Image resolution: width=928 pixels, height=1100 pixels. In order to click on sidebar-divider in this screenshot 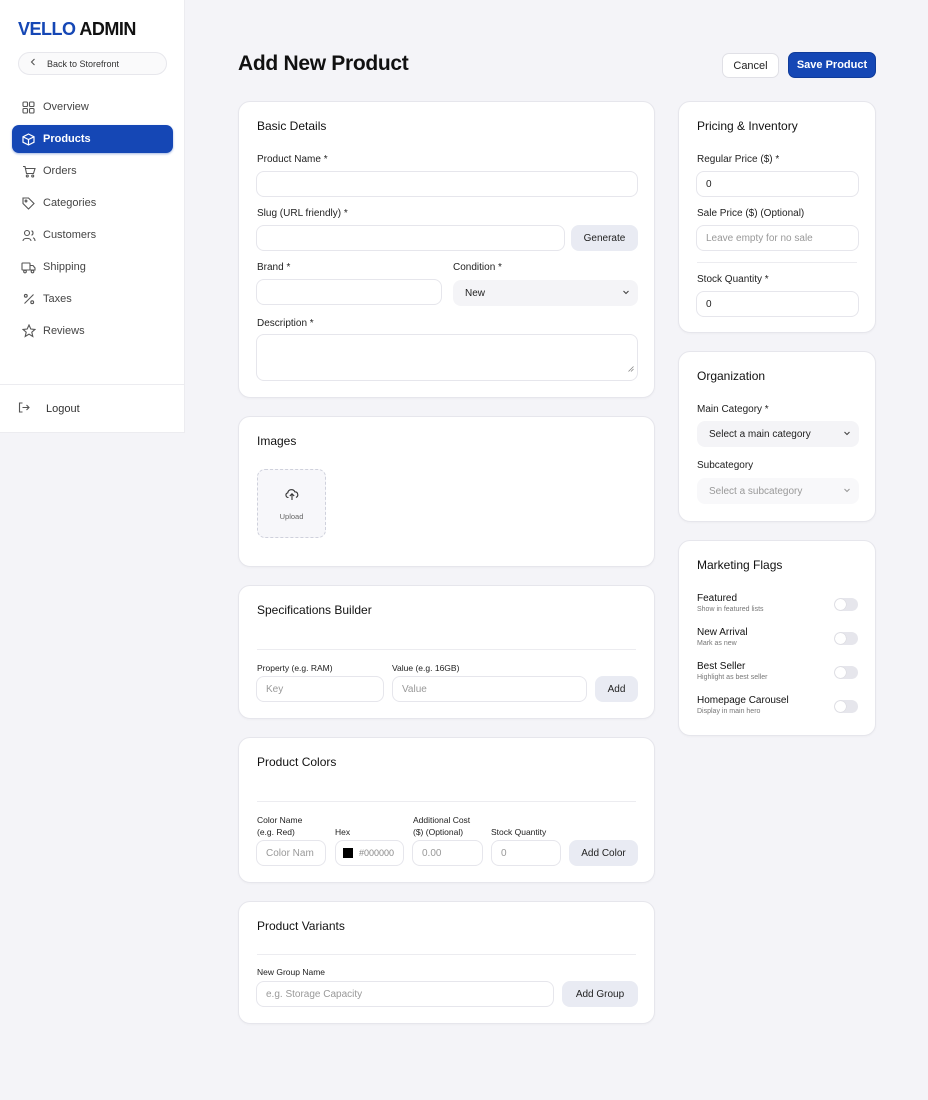, I will do `click(92, 384)`.